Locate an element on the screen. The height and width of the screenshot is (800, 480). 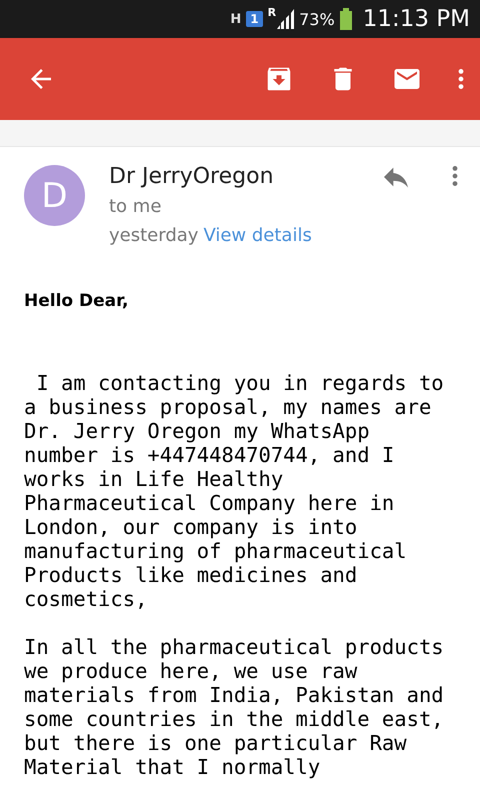
roaming-indicator: R is located at coordinates (272, 12).